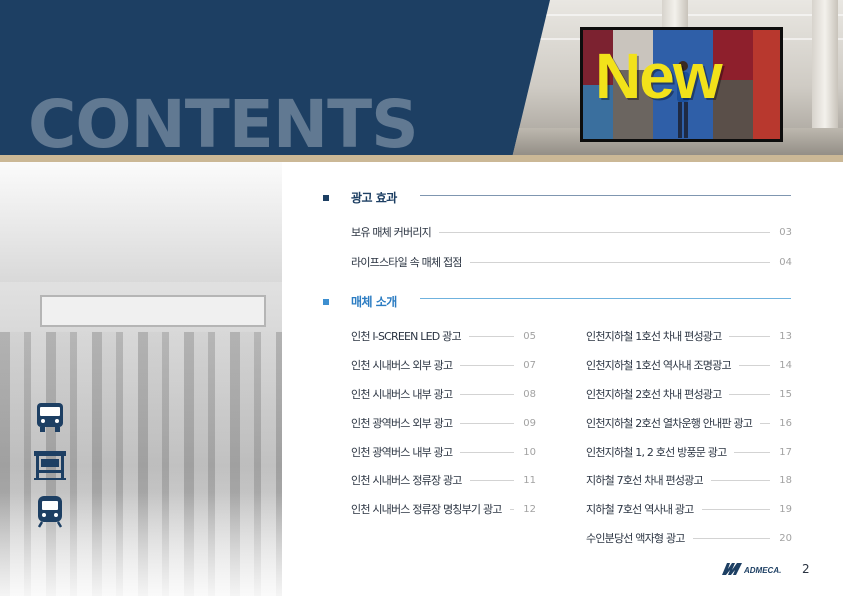  Describe the element at coordinates (529, 394) in the screenshot. I see `toc-page: 08` at that location.